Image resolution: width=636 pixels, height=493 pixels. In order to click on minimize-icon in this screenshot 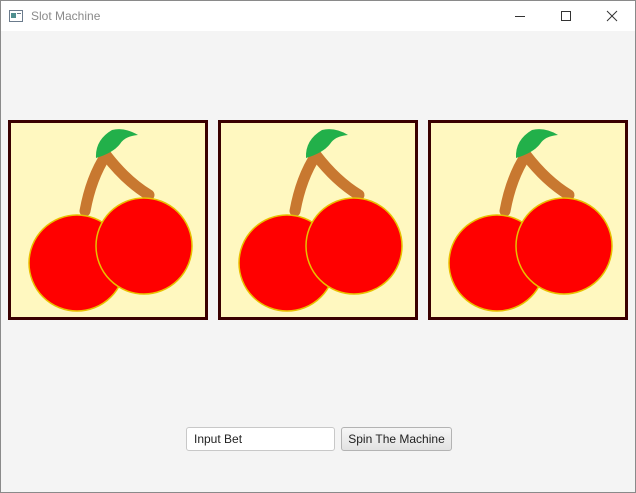, I will do `click(520, 16)`.